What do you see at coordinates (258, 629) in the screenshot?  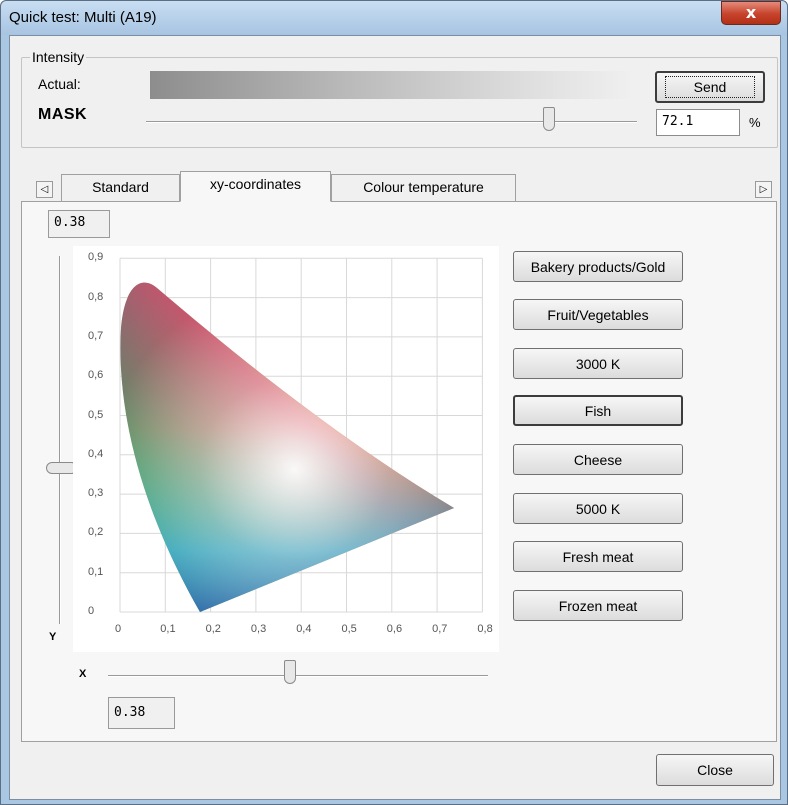 I see `x-tick-label: 0,3` at bounding box center [258, 629].